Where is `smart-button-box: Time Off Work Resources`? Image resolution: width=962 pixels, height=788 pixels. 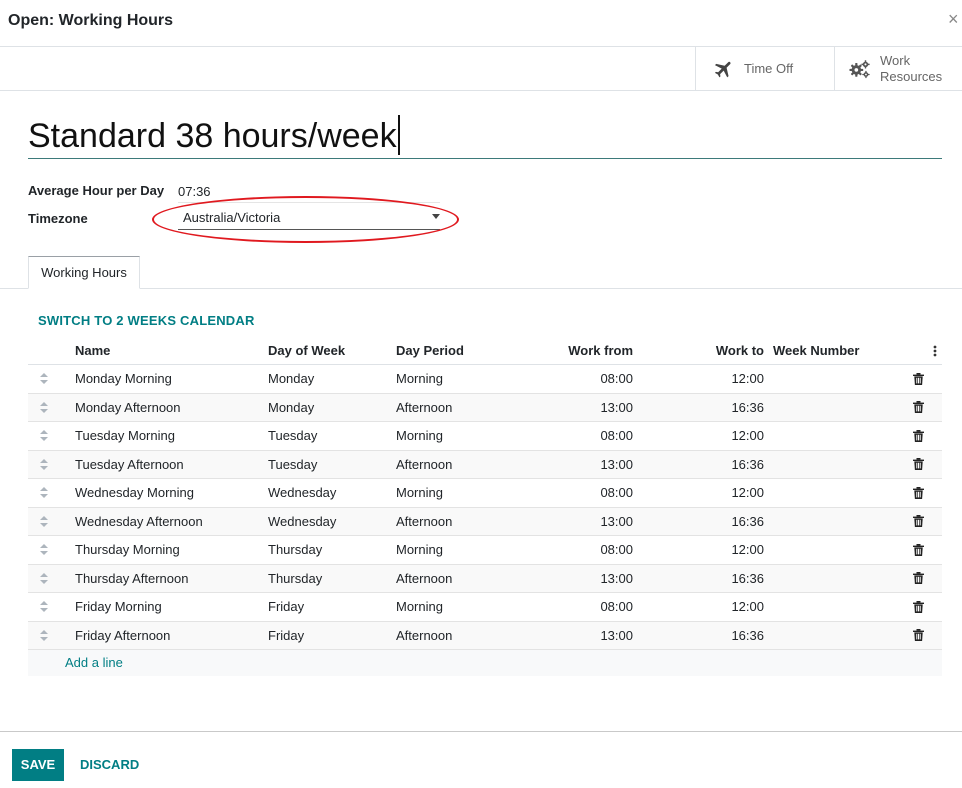 smart-button-box: Time Off Work Resources is located at coordinates (481, 69).